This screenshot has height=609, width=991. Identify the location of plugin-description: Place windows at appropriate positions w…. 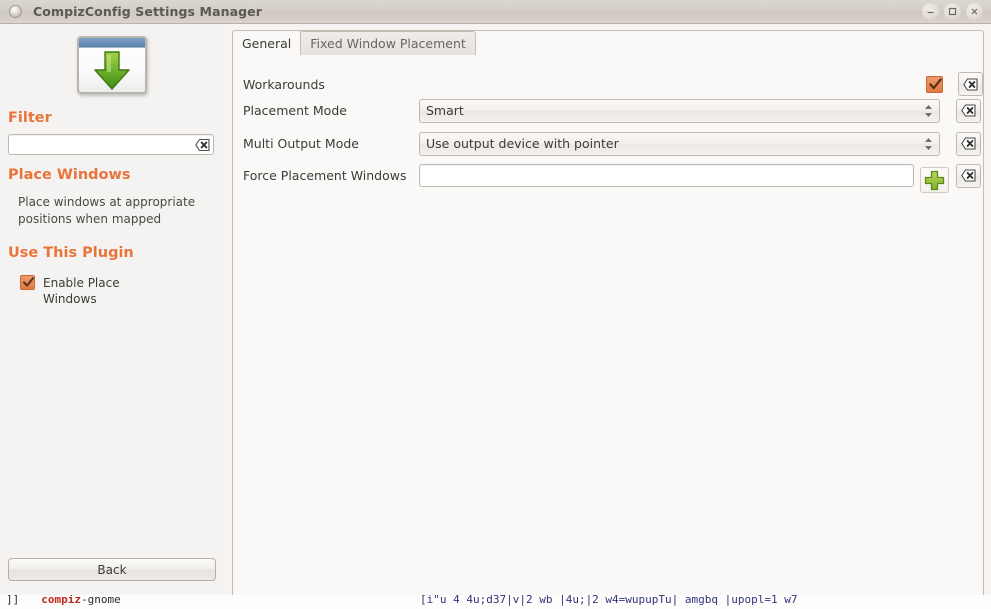
(107, 210).